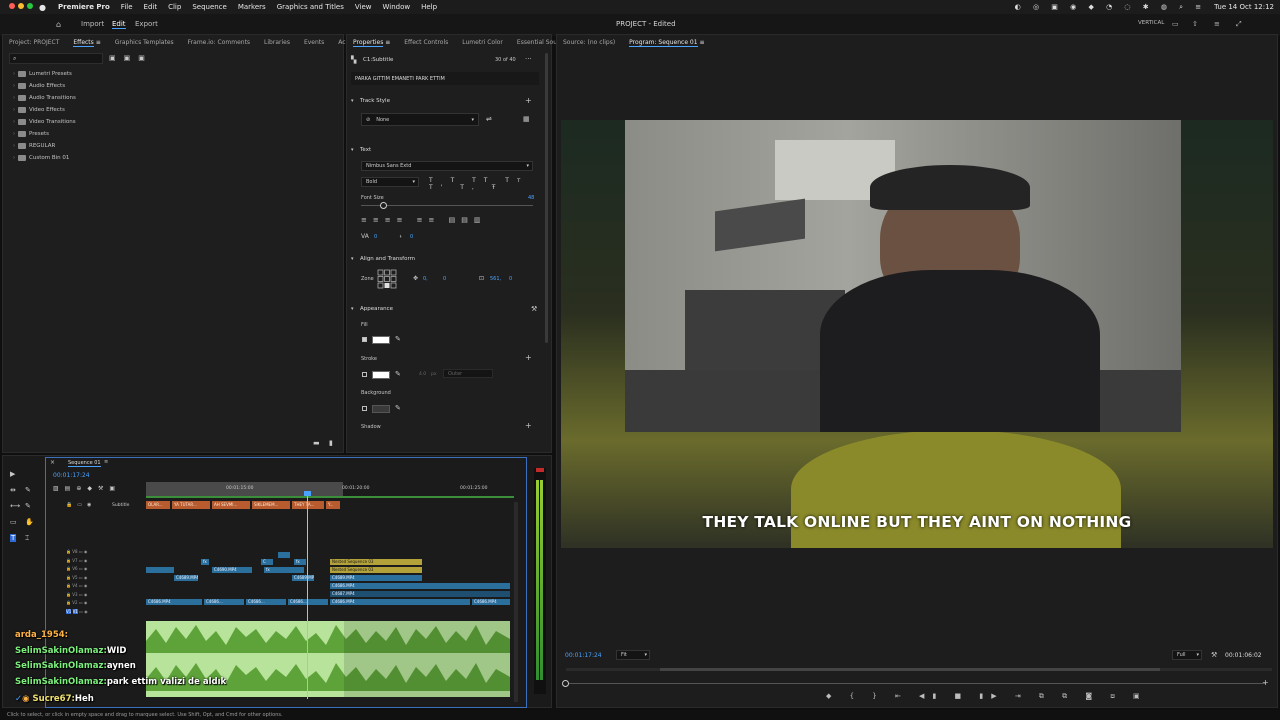  I want to click on menu-edit: Edit, so click(151, 7).